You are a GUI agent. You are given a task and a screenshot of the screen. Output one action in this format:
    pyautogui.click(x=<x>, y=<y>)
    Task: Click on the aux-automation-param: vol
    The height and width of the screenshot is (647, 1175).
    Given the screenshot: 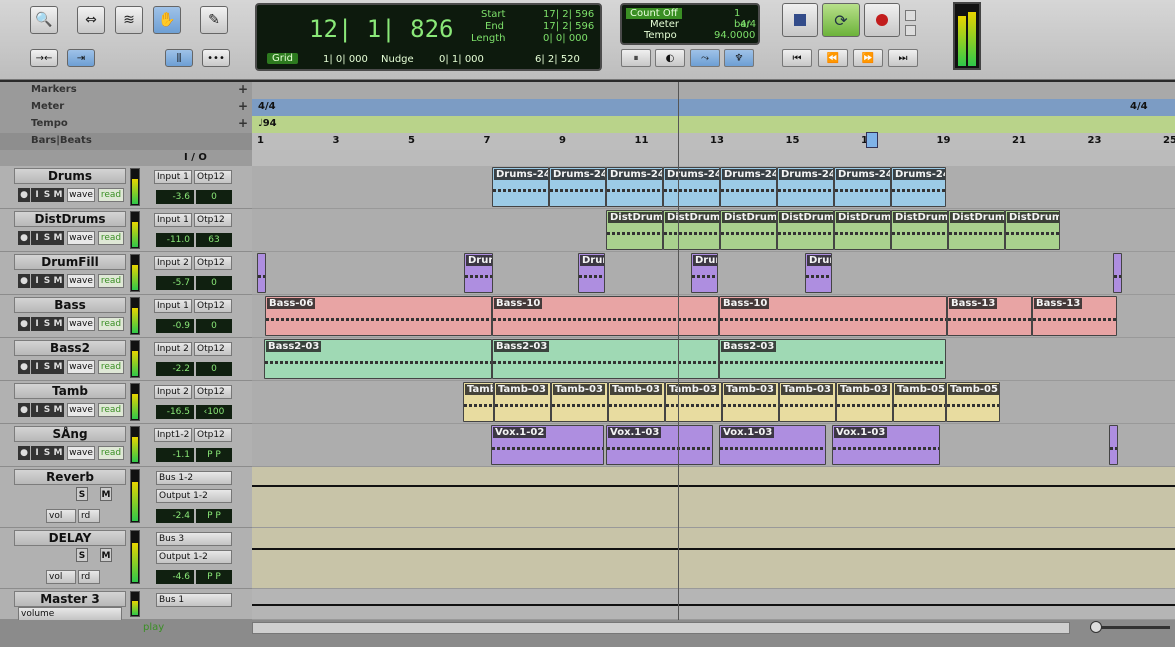 What is the action you would take?
    pyautogui.click(x=61, y=577)
    